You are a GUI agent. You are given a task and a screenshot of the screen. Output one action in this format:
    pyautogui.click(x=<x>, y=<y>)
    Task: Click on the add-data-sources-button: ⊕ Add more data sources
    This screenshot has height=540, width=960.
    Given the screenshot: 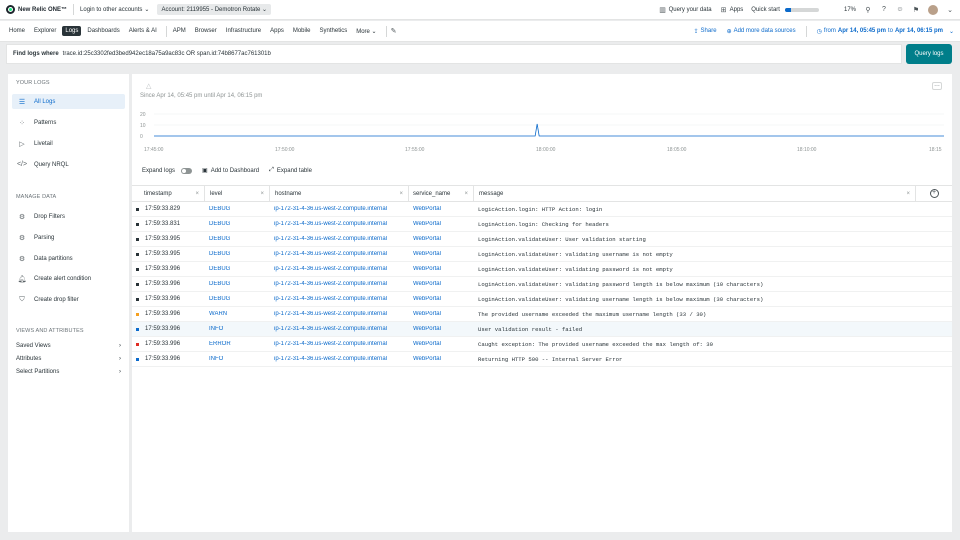 What is the action you would take?
    pyautogui.click(x=761, y=31)
    